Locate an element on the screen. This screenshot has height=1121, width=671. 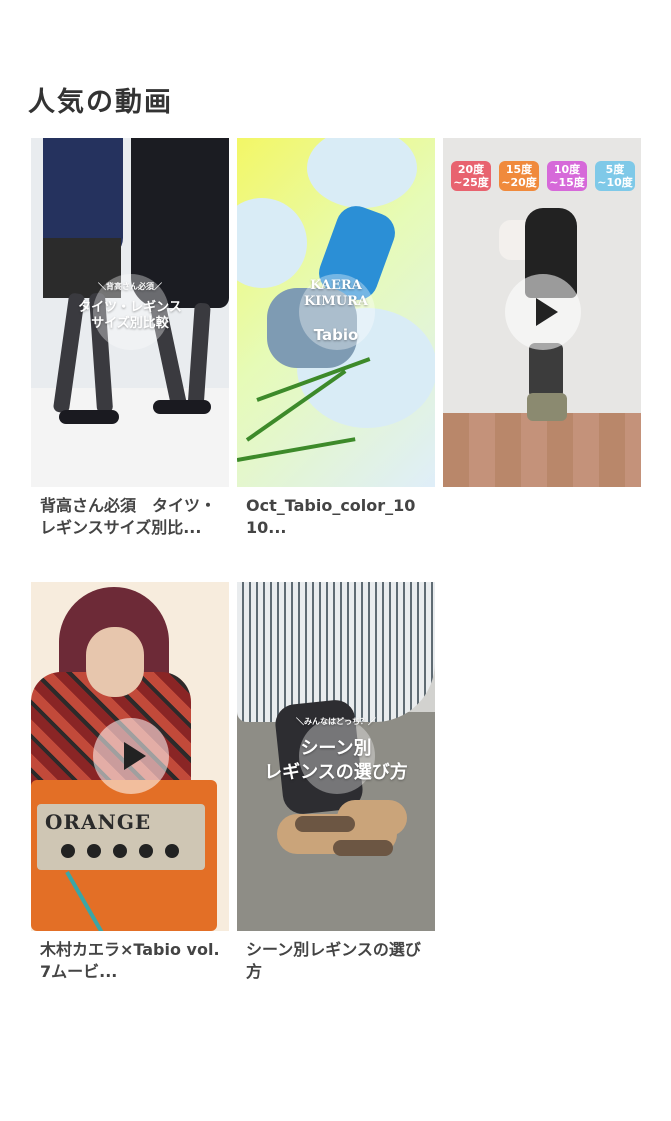
video-thumbnail: ＼背高さん必須／ タイツ・レギンス サイズ別比較 is located at coordinates (130, 312).